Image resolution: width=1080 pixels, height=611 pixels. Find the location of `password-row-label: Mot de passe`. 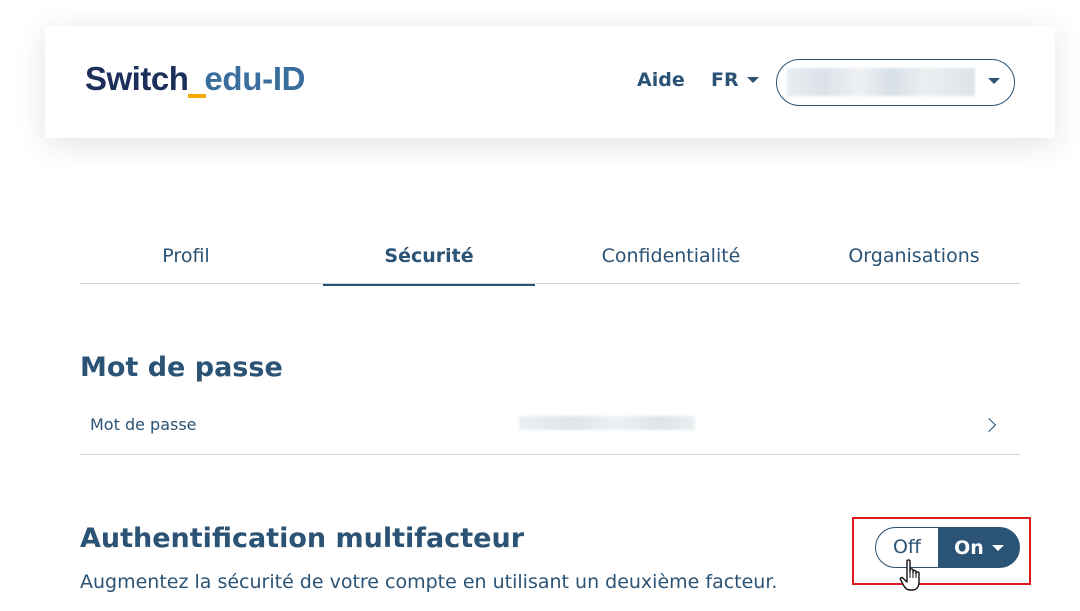

password-row-label: Mot de passe is located at coordinates (143, 424).